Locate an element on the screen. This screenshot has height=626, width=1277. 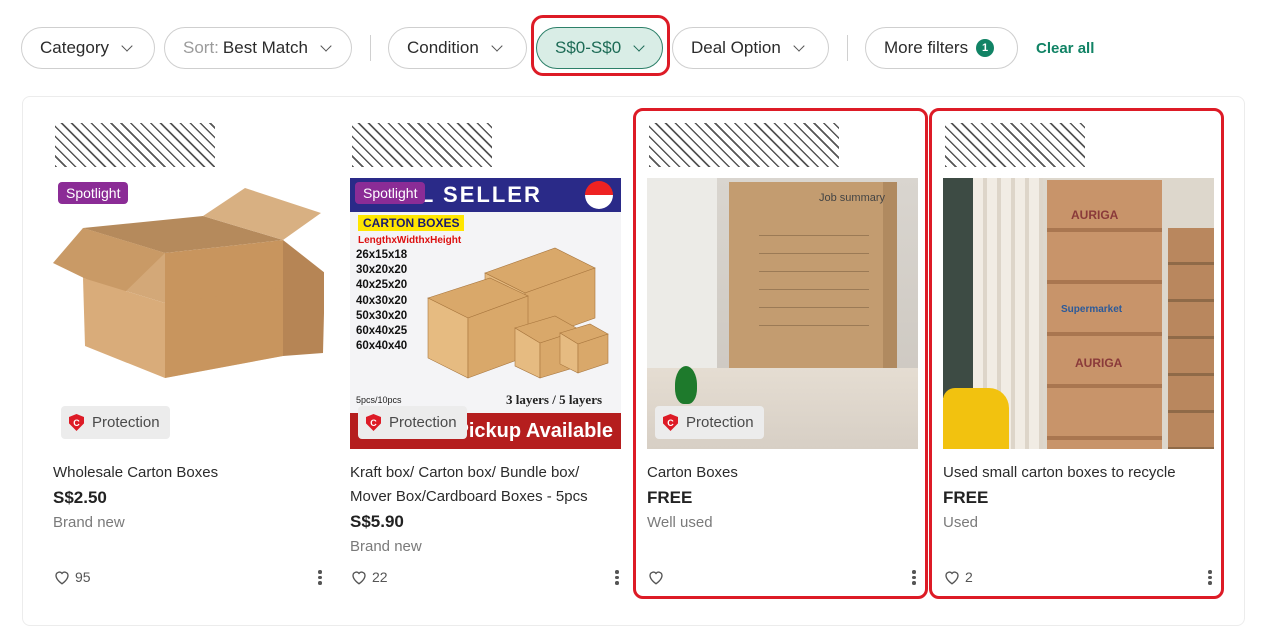
condition-filter: Condition is located at coordinates (457, 48).